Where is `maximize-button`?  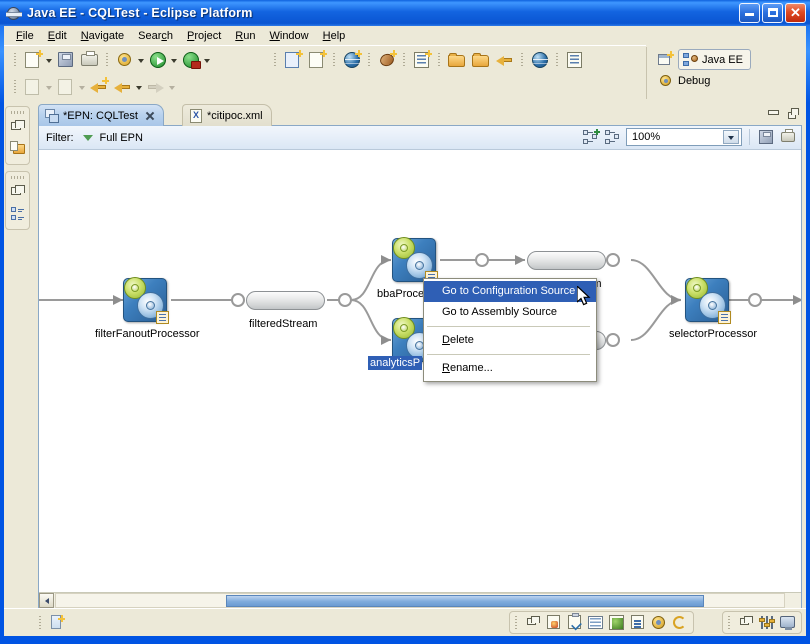
maximize-button is located at coordinates (772, 13).